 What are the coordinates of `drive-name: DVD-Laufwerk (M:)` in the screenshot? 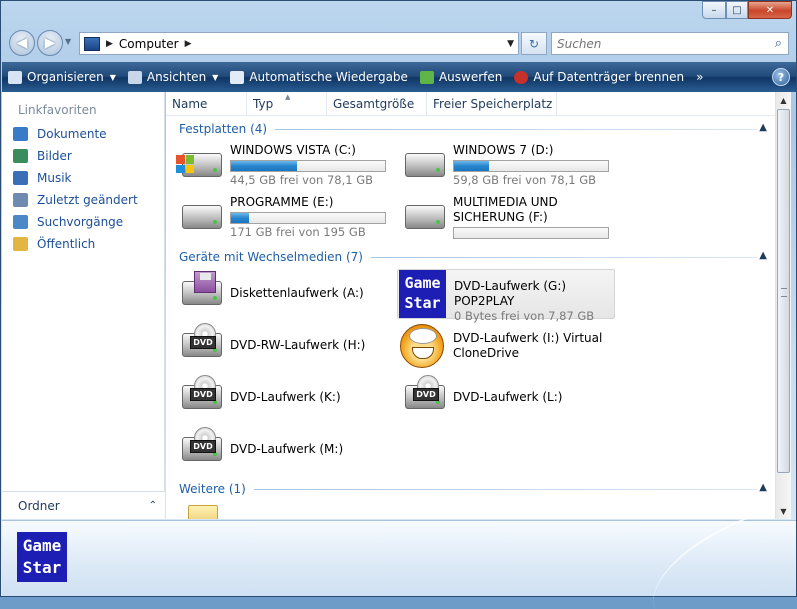 It's located at (287, 449).